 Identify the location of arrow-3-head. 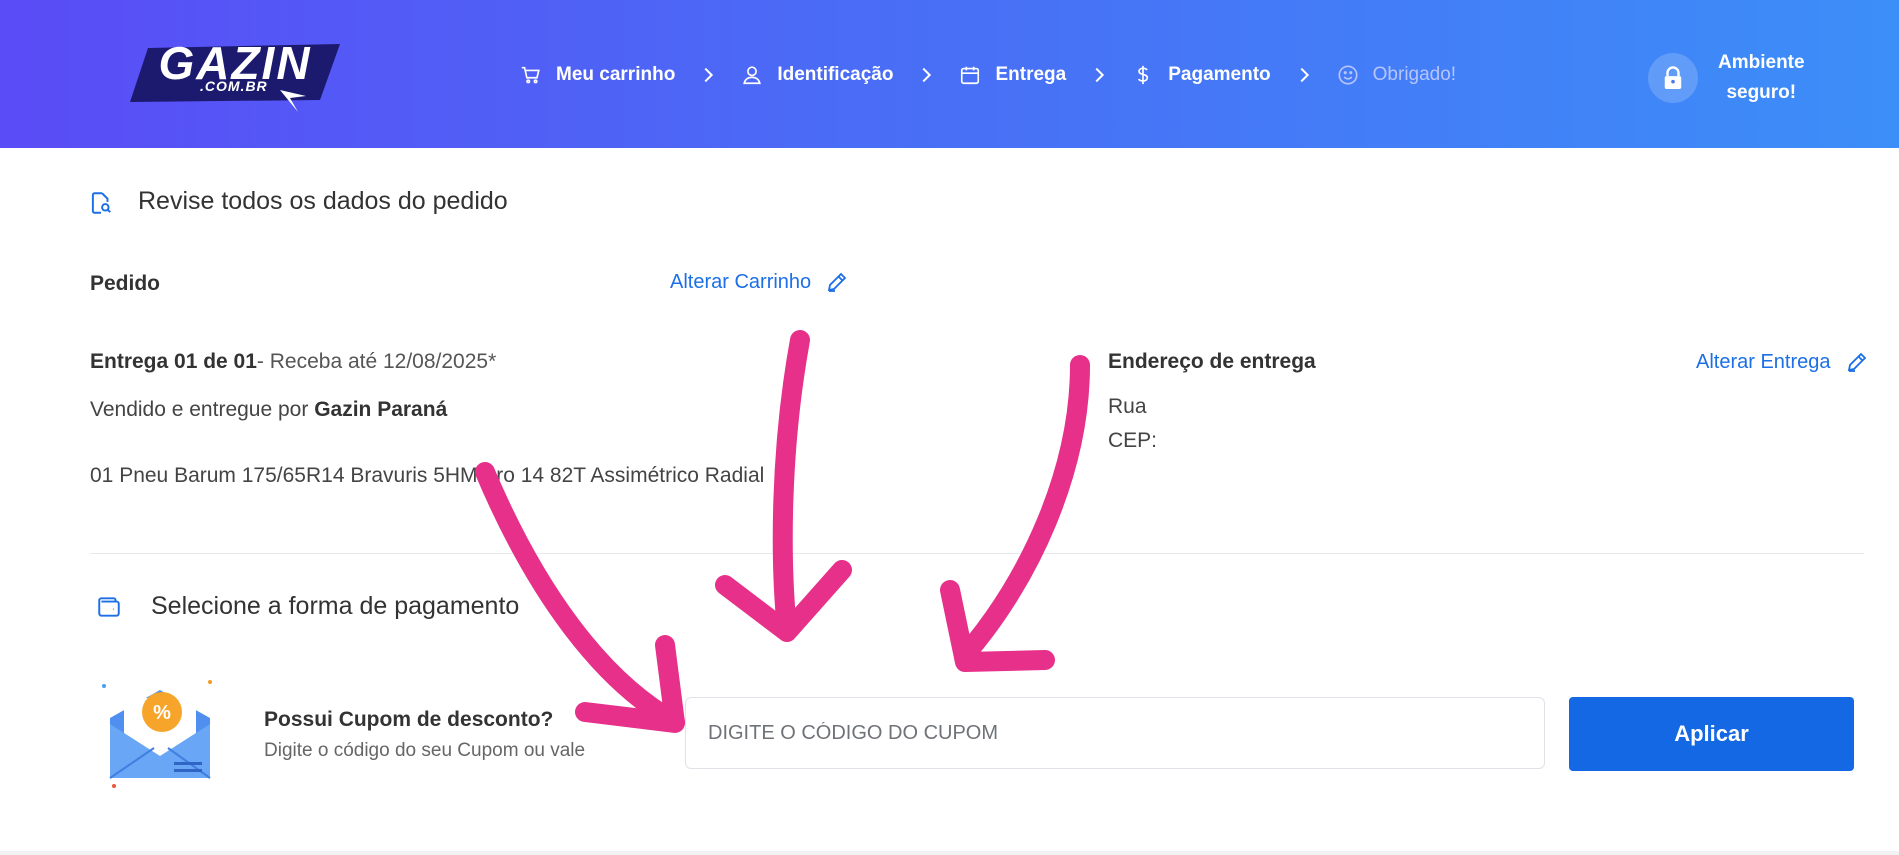
(630, 684).